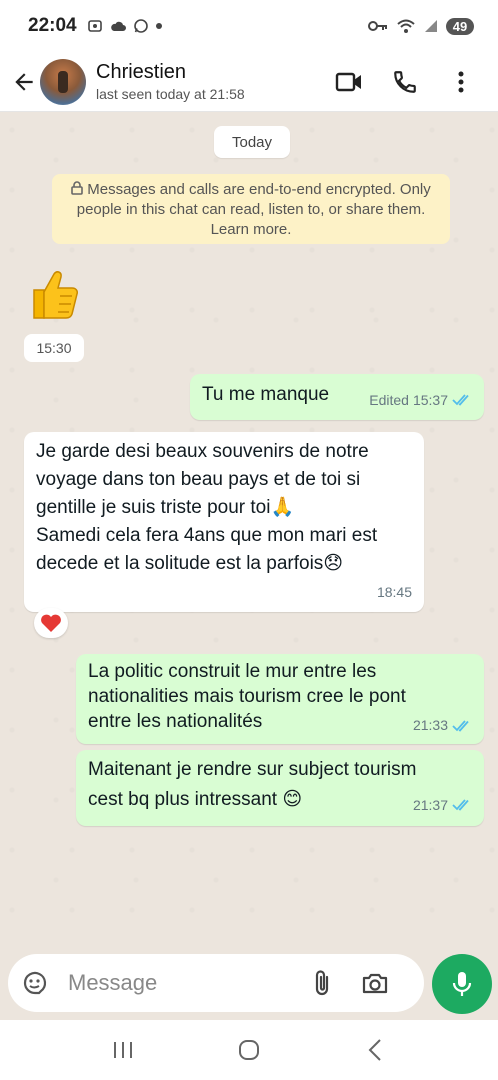 This screenshot has width=498, height=1080. I want to click on input-bar, so click(249, 985).